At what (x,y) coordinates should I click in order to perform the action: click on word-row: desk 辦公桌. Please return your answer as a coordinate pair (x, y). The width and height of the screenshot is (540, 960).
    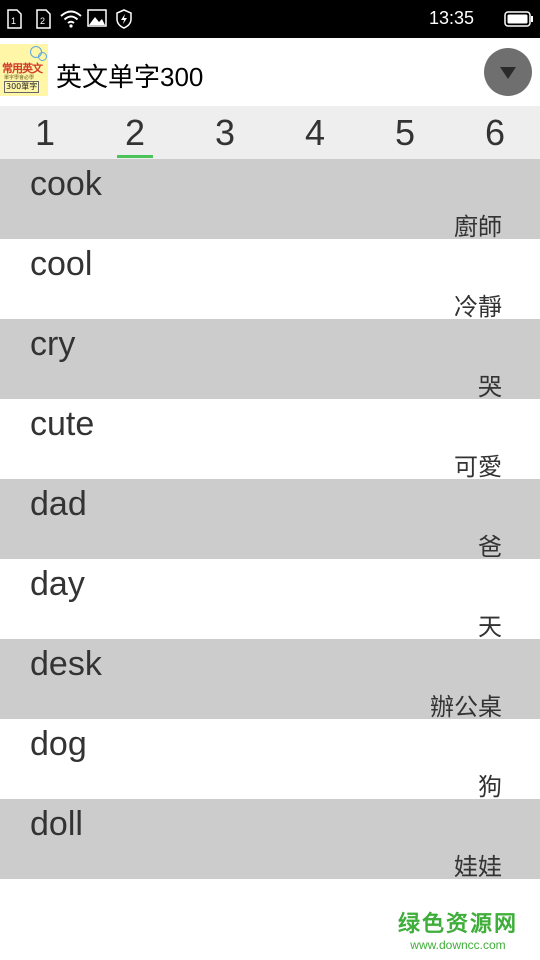
    Looking at the image, I should click on (270, 680).